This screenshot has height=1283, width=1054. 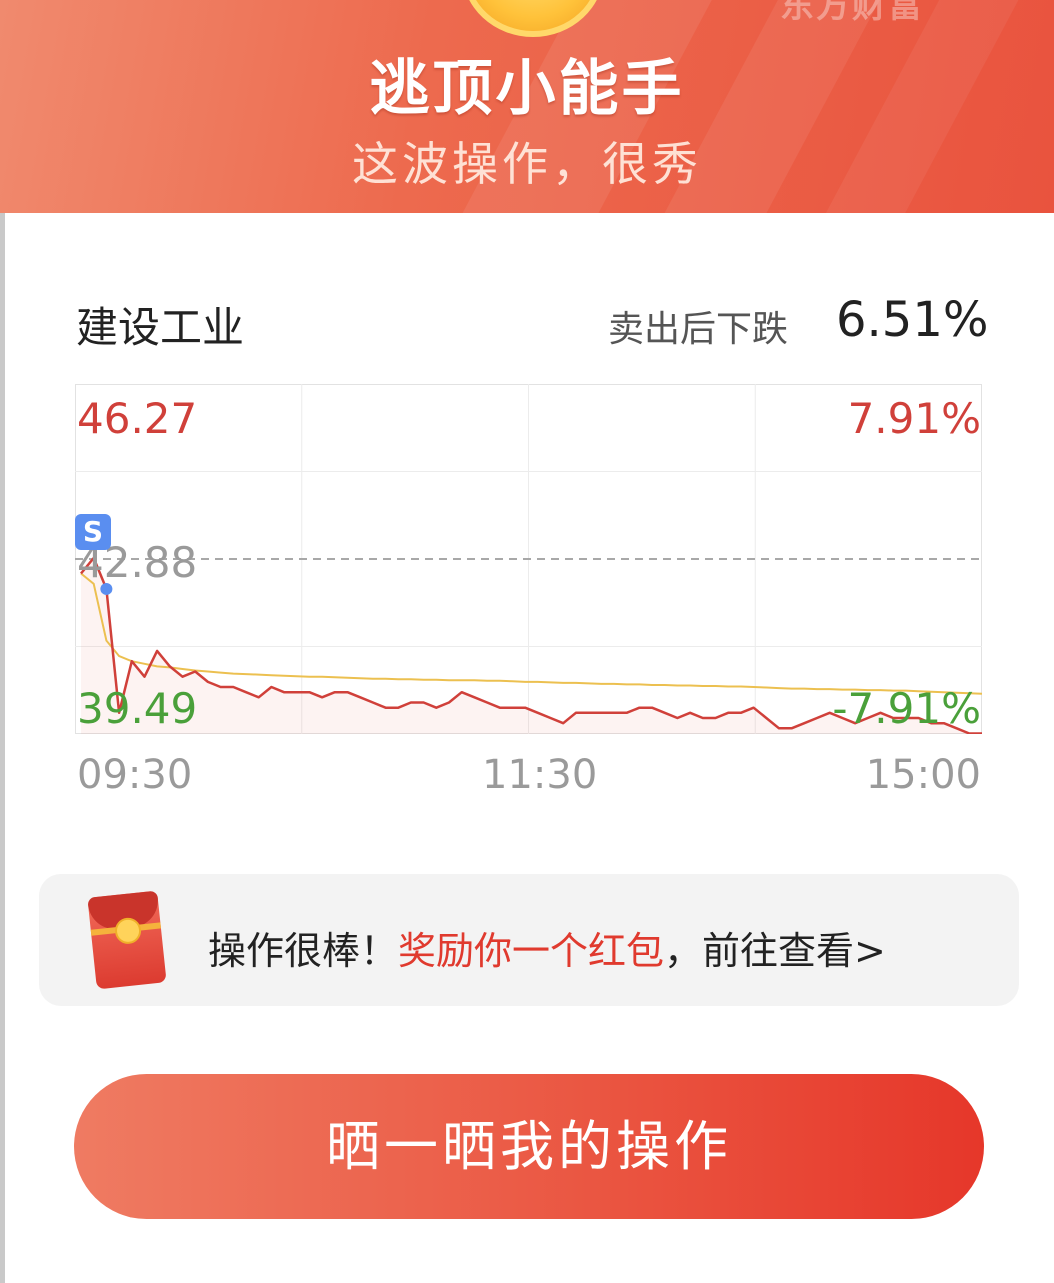 What do you see at coordinates (127, 940) in the screenshot?
I see `red-envelope-icon` at bounding box center [127, 940].